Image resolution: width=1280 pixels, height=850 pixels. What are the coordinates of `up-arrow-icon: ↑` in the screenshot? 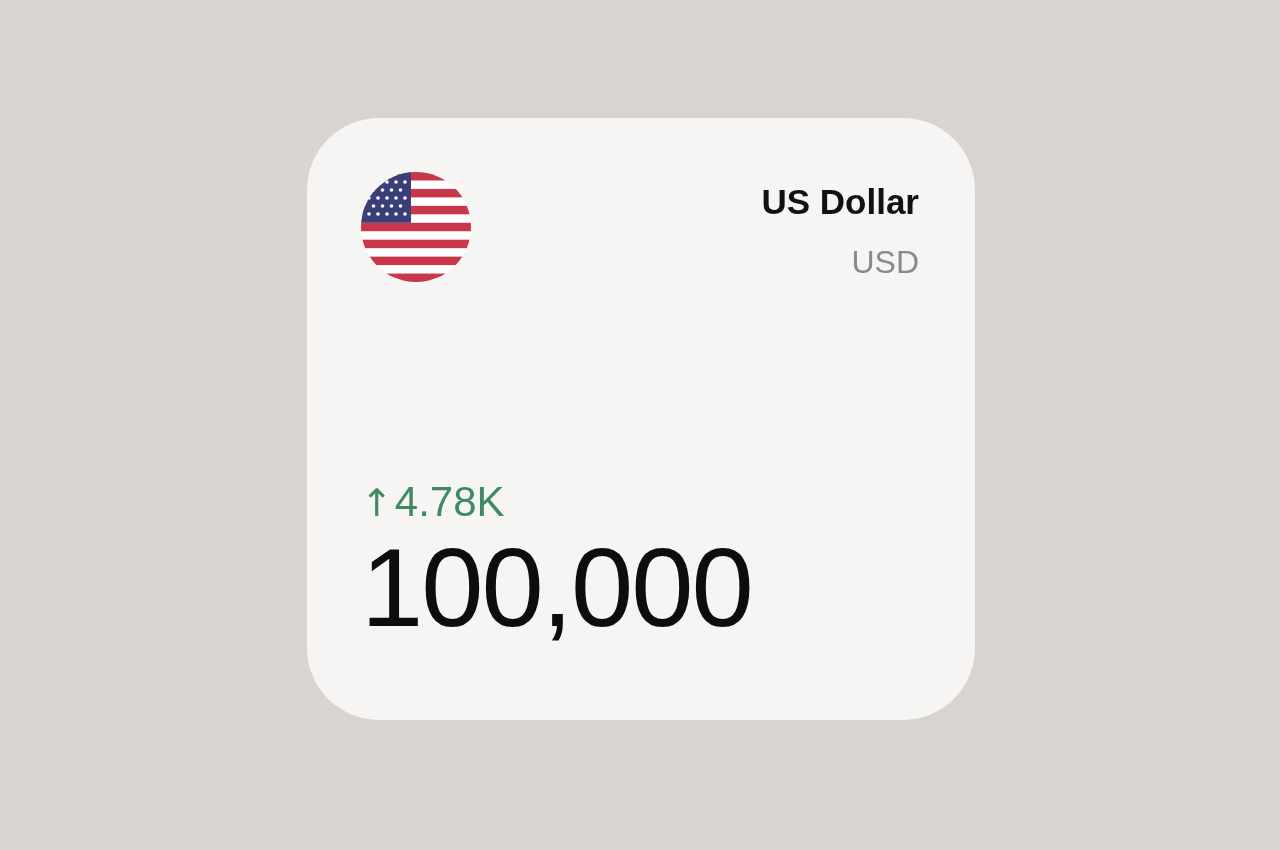 It's located at (377, 503).